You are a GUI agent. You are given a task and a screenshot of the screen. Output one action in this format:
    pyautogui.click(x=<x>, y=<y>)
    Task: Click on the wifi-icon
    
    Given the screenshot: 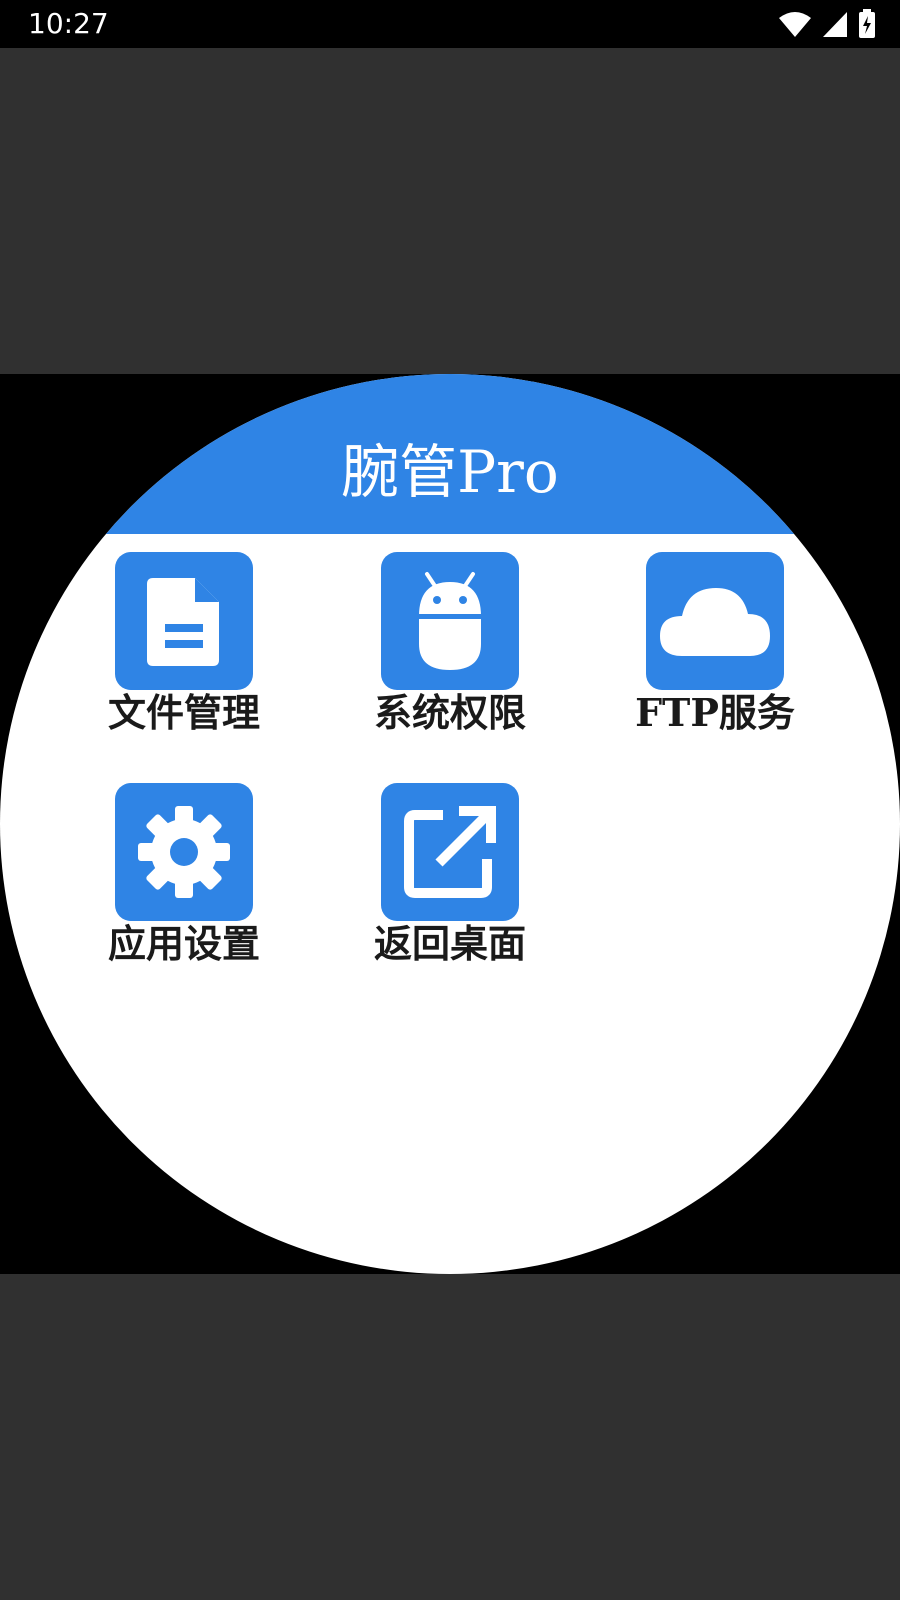 What is the action you would take?
    pyautogui.click(x=795, y=24)
    